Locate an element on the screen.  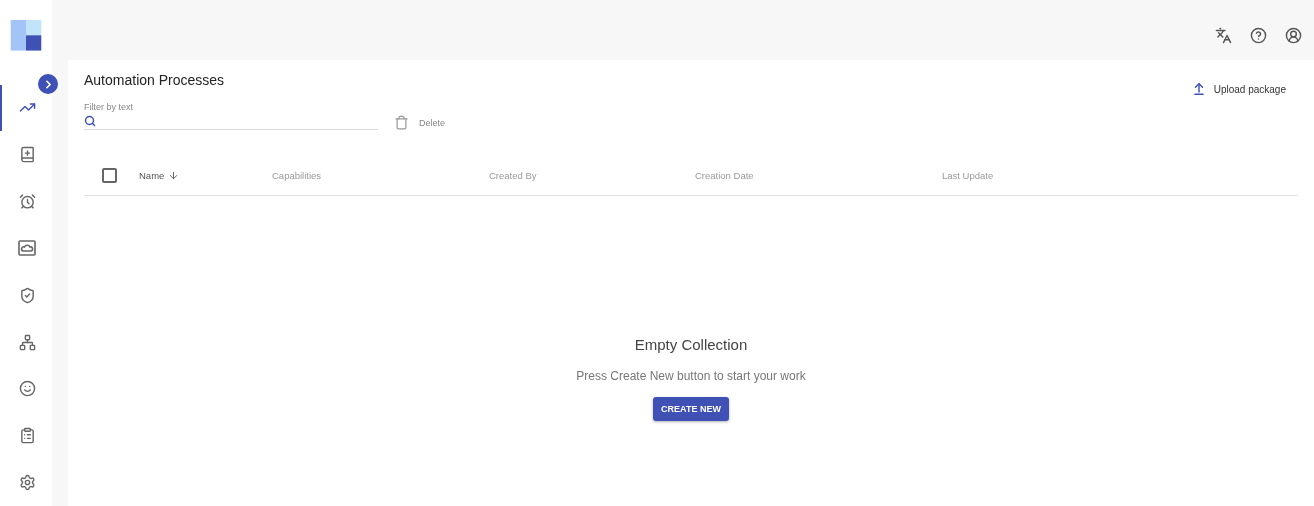
column-header: Capabilities is located at coordinates (380, 175).